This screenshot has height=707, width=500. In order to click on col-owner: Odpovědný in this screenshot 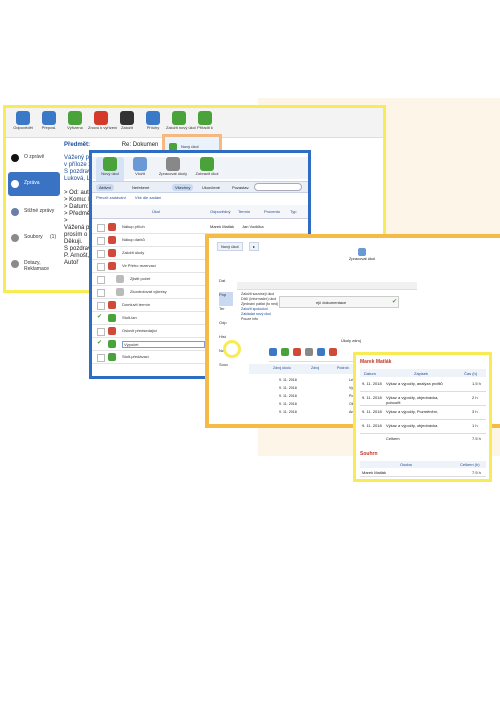, I will do `click(220, 211)`.